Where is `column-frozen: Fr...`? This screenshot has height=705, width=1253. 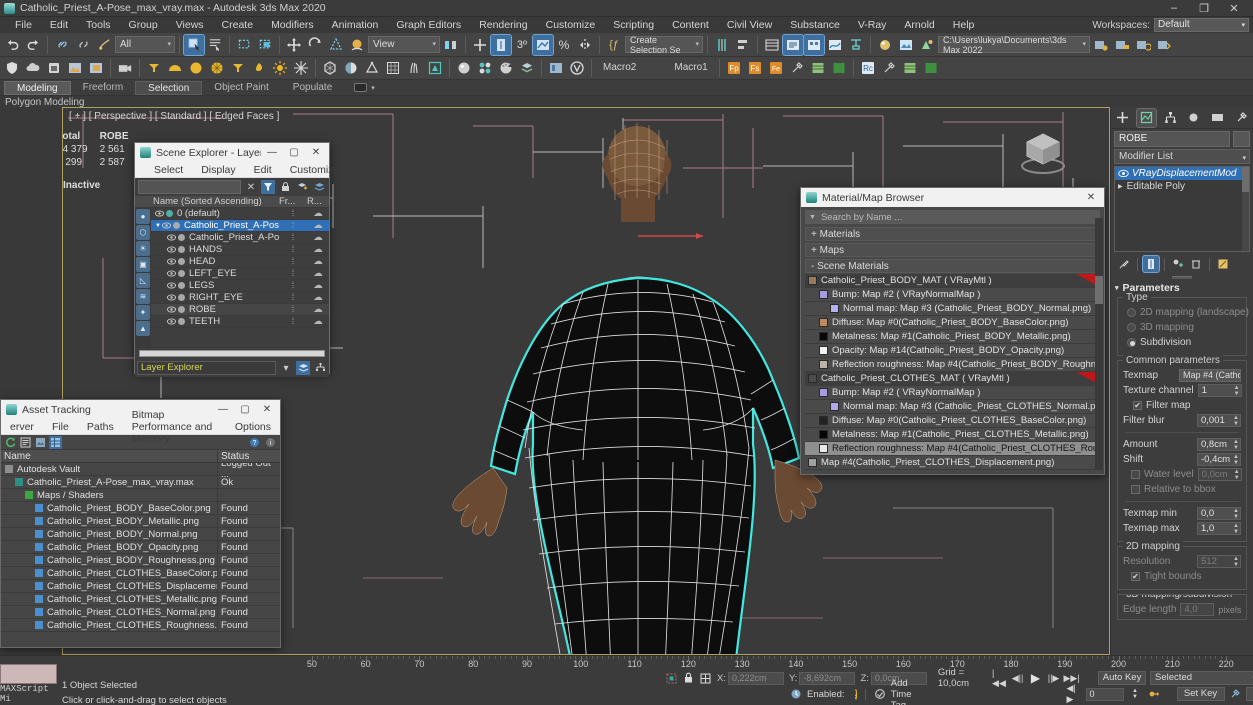 column-frozen: Fr... is located at coordinates (293, 201).